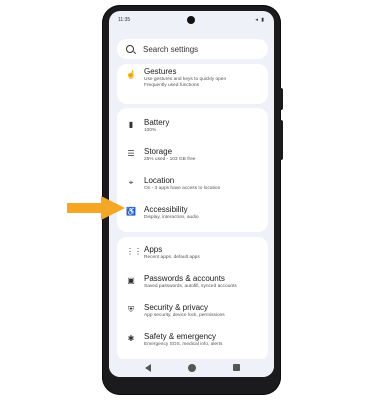  What do you see at coordinates (171, 85) in the screenshot?
I see `gestures-subtitle-line2: Frequently used functions` at bounding box center [171, 85].